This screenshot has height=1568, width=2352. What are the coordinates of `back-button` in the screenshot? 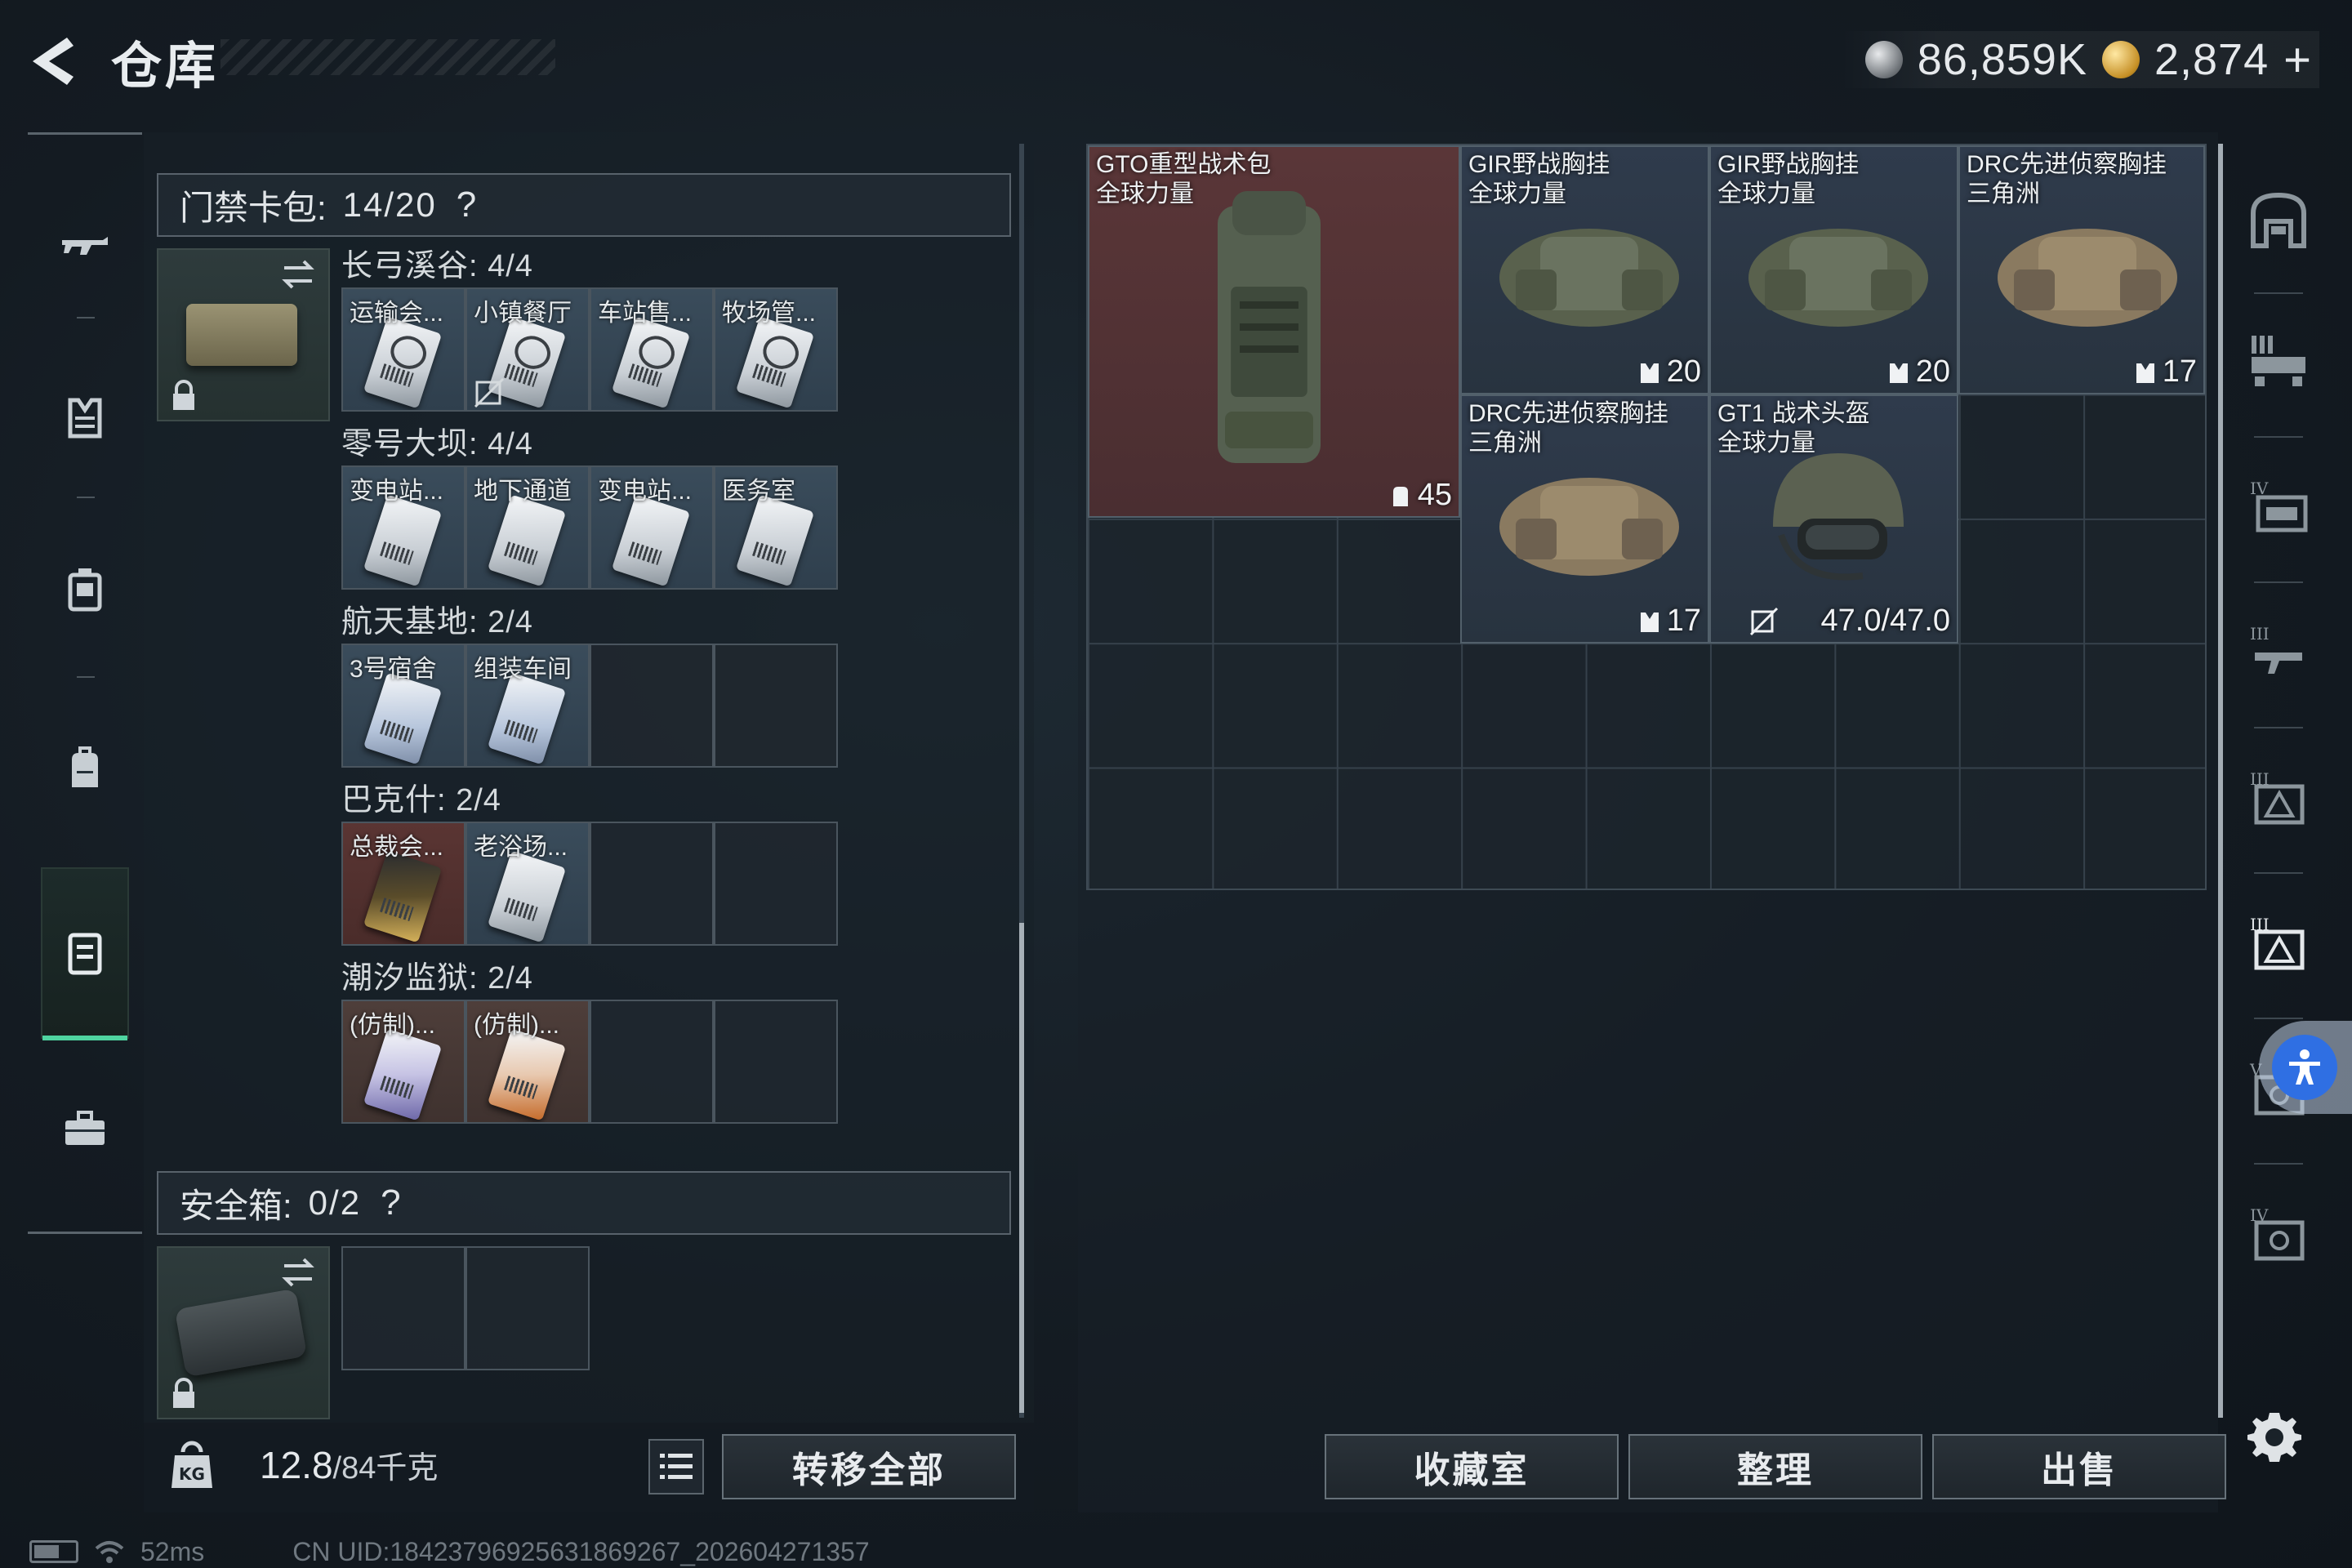 It's located at (53, 61).